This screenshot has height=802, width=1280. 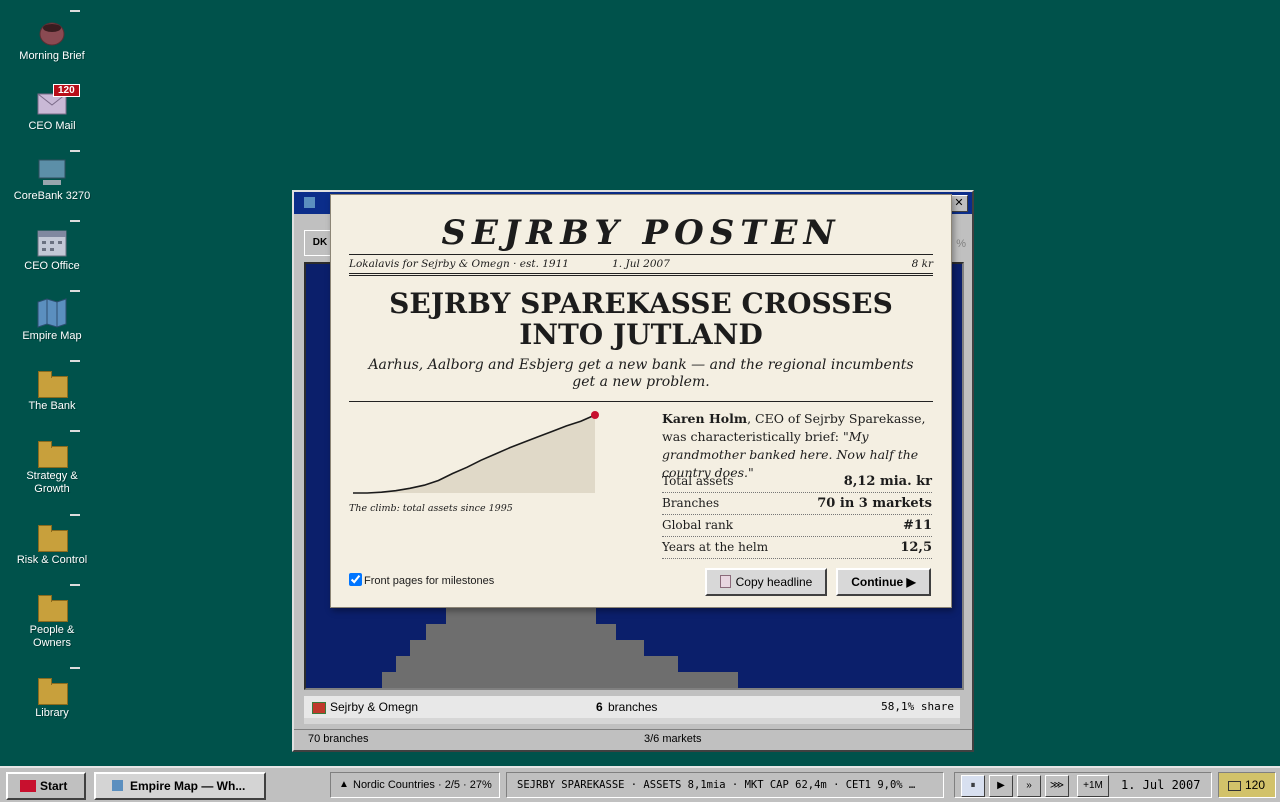 What do you see at coordinates (1001, 786) in the screenshot?
I see `play-button: ▶` at bounding box center [1001, 786].